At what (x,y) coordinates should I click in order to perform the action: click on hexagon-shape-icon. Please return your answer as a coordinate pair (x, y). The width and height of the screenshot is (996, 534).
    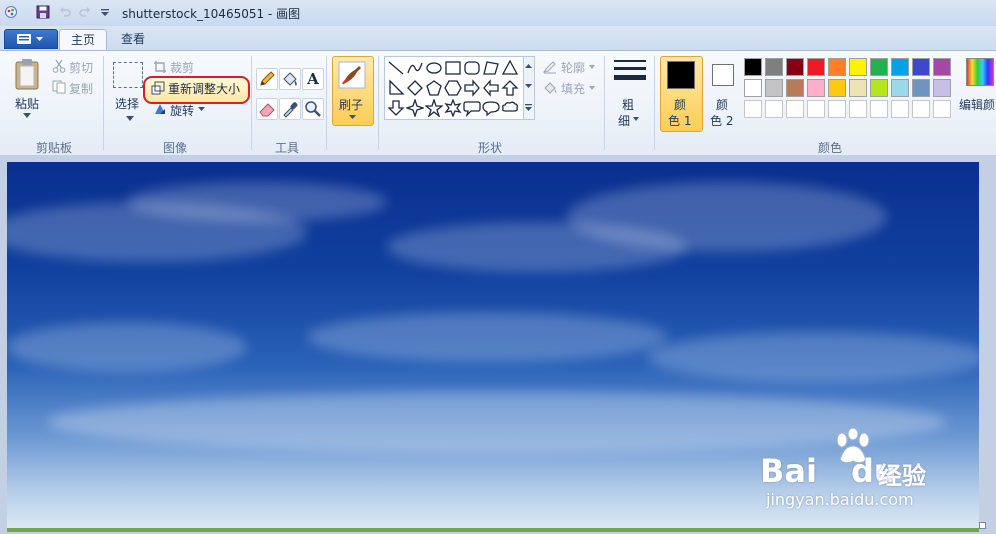
    Looking at the image, I should click on (453, 88).